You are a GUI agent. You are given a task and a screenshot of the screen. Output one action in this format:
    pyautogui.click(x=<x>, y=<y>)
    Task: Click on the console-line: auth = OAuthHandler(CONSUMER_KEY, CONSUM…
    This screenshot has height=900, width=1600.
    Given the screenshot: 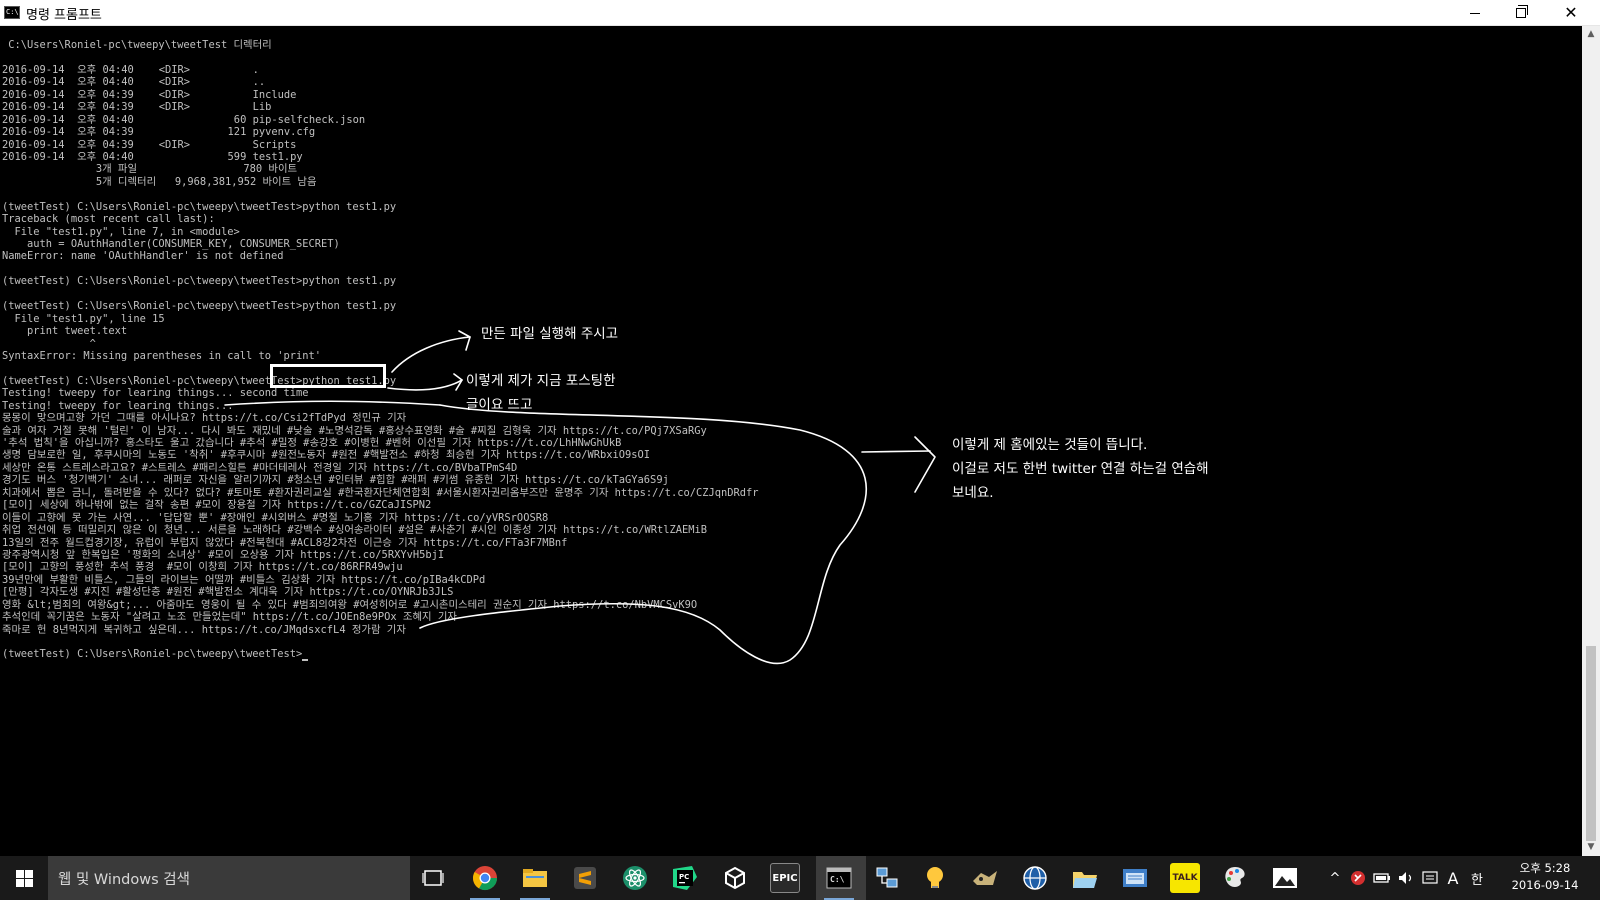 What is the action you would take?
    pyautogui.click(x=171, y=244)
    